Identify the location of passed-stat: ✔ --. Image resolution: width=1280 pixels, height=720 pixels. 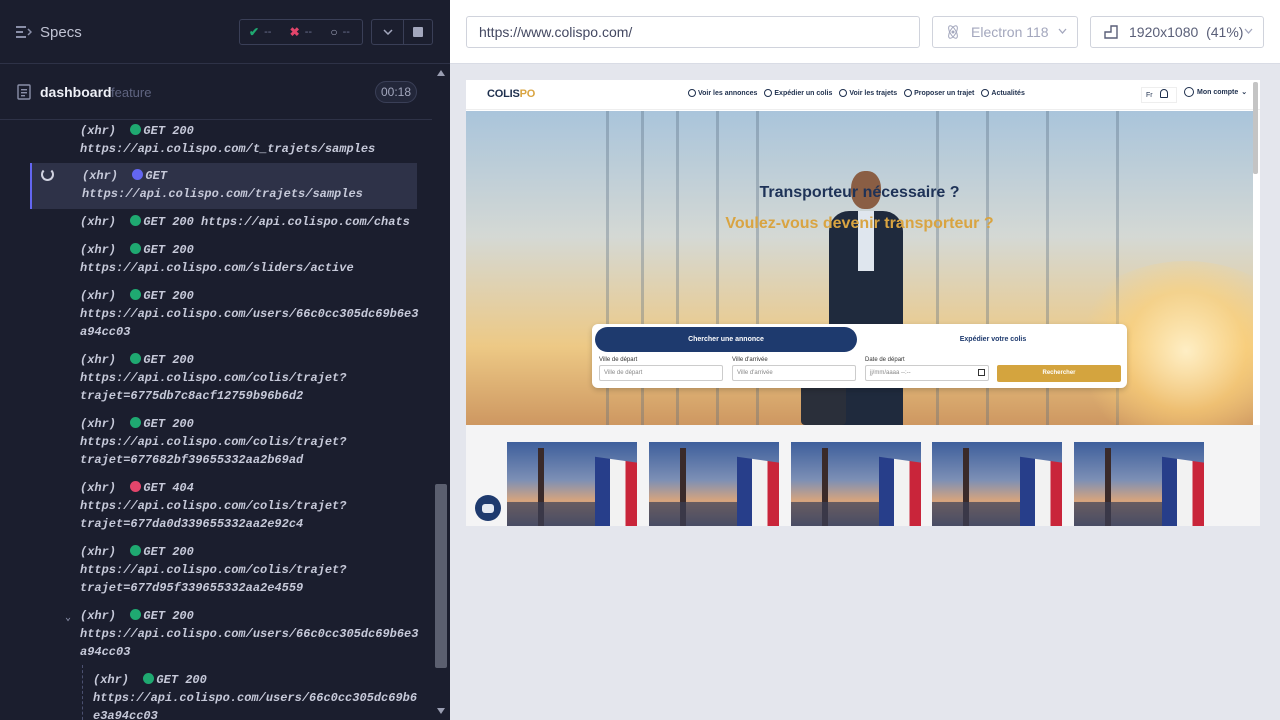
(260, 32).